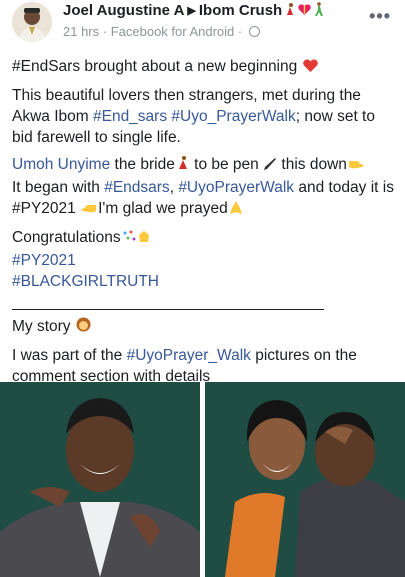 The height and width of the screenshot is (577, 405). What do you see at coordinates (142, 164) in the screenshot?
I see `bride-text: the bride` at bounding box center [142, 164].